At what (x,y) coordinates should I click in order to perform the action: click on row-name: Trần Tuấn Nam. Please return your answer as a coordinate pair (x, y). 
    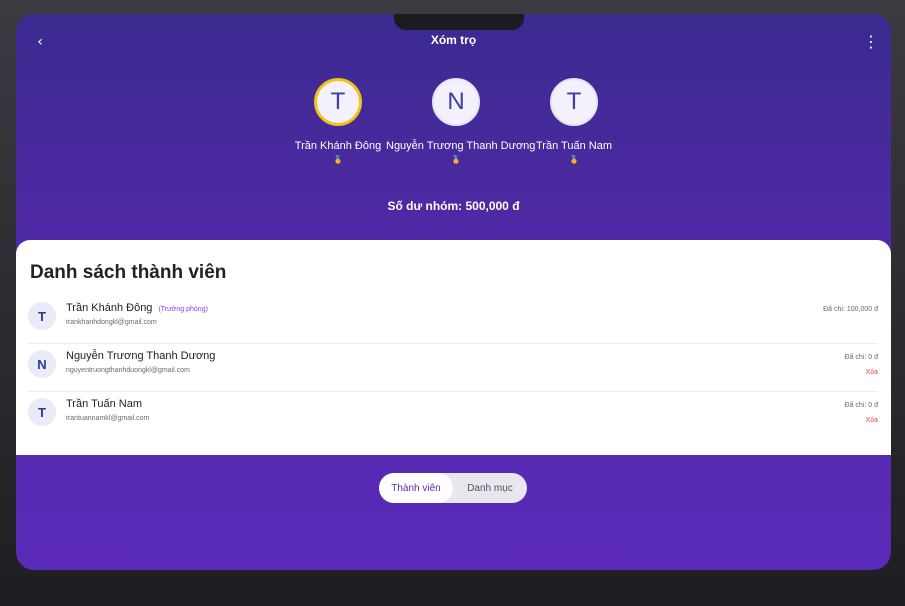
    Looking at the image, I should click on (104, 404).